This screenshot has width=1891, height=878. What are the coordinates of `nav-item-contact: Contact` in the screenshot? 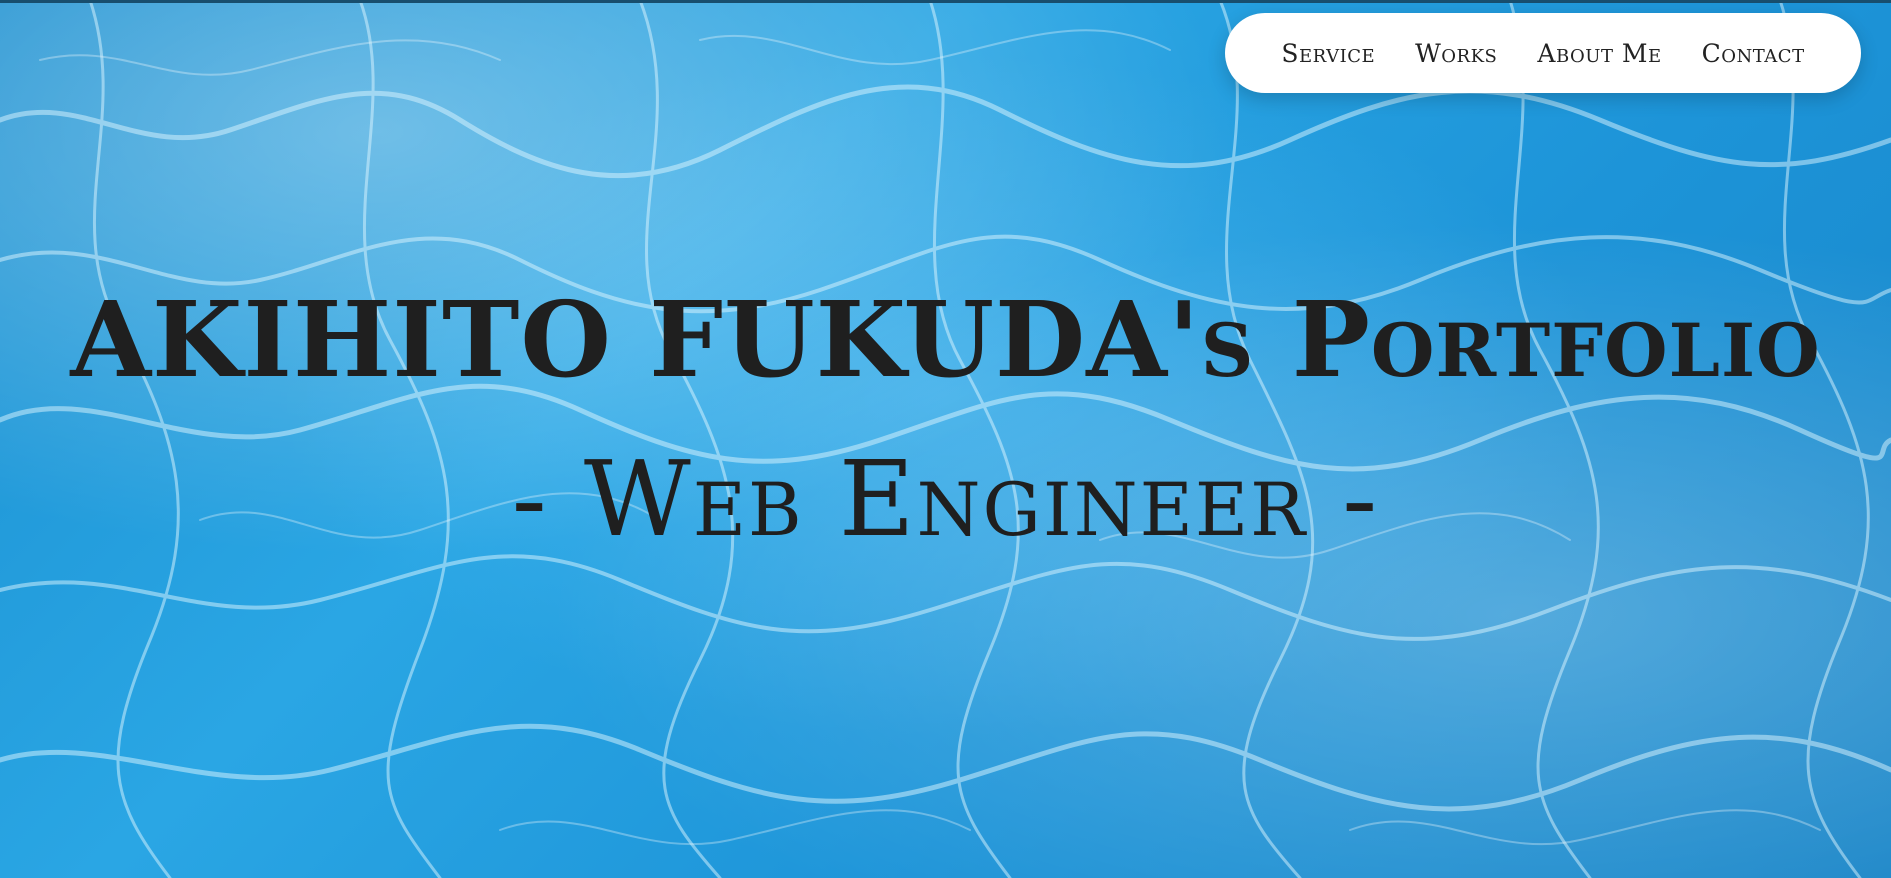 It's located at (1753, 53).